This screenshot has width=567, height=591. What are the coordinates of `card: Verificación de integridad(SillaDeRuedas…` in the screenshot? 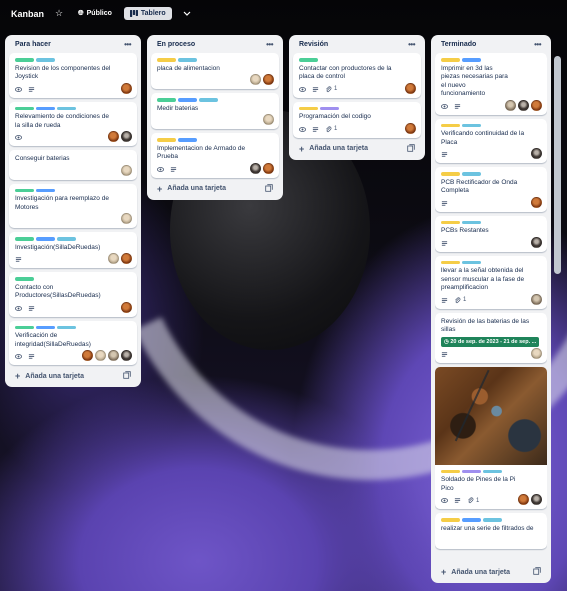 It's located at (73, 342).